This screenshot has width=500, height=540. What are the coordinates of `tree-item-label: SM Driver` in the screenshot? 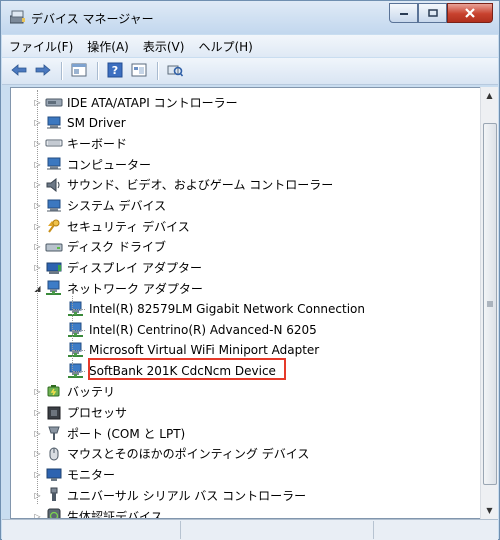 It's located at (96, 122).